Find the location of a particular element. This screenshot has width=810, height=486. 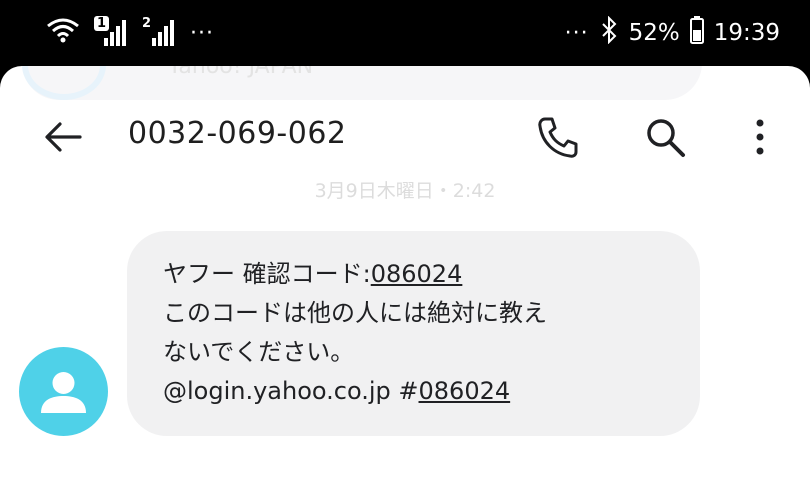

search-icon is located at coordinates (666, 138).